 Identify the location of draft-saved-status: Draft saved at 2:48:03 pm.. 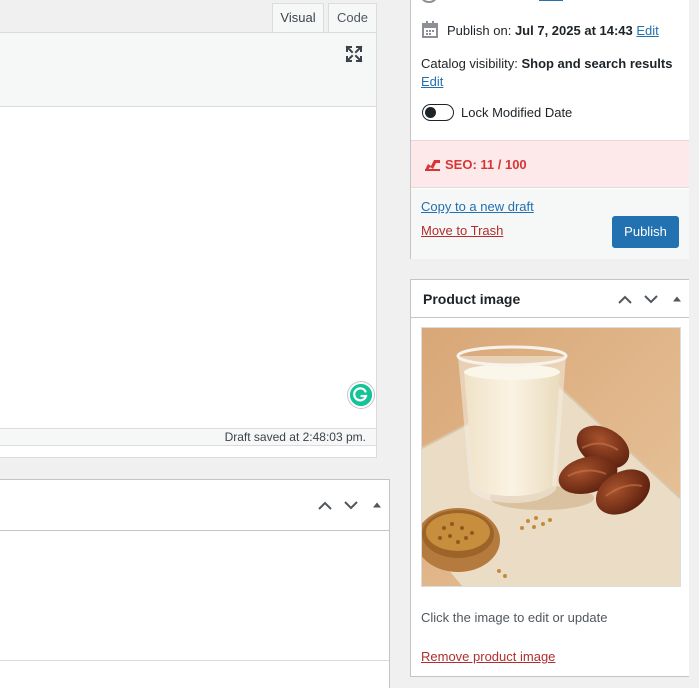
(295, 437).